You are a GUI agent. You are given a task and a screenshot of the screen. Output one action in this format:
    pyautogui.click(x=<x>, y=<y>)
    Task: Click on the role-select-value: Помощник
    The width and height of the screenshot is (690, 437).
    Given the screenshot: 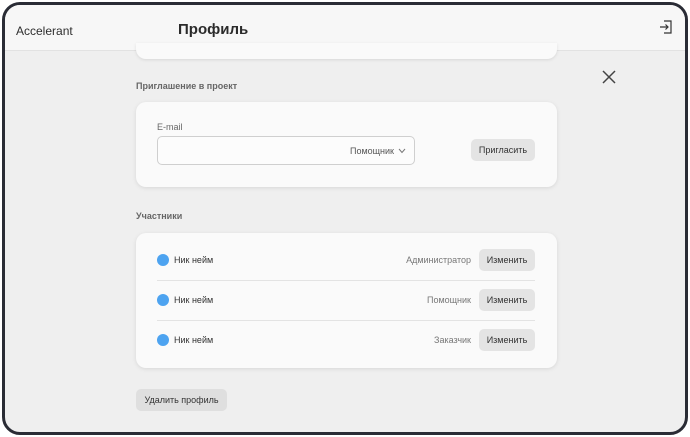 What is the action you would take?
    pyautogui.click(x=371, y=151)
    